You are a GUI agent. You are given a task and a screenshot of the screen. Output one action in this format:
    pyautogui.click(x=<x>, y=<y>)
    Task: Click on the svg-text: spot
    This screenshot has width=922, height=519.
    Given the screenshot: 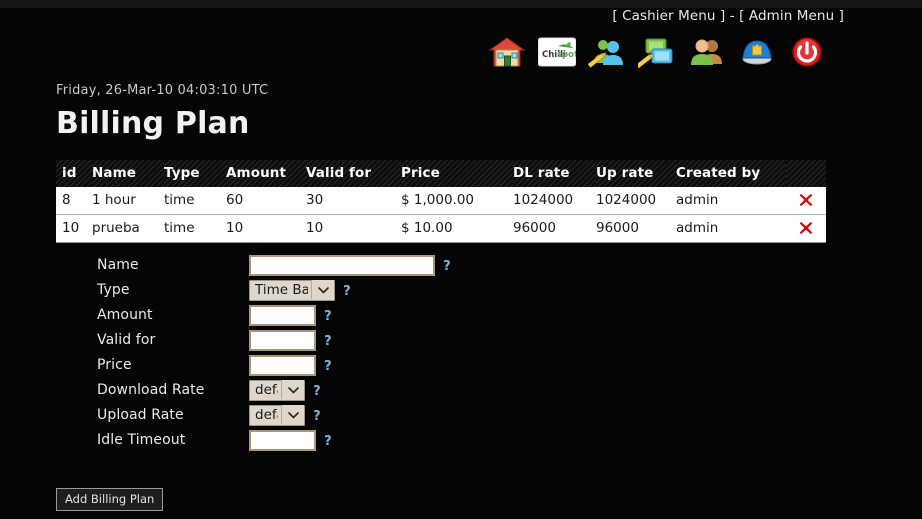 What is the action you would take?
    pyautogui.click(x=566, y=55)
    